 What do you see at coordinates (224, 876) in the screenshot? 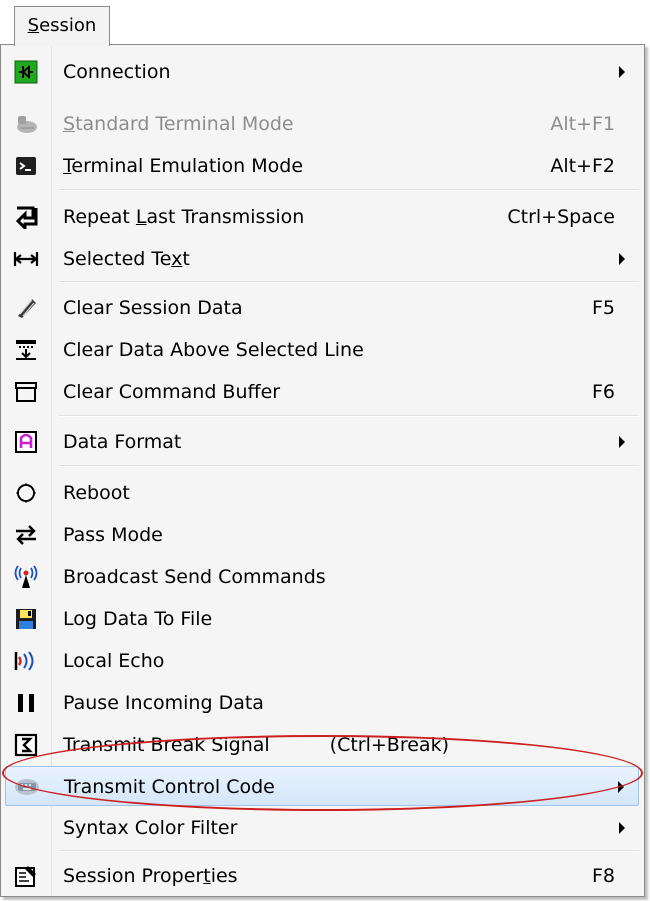
I see `label-rest: ies` at bounding box center [224, 876].